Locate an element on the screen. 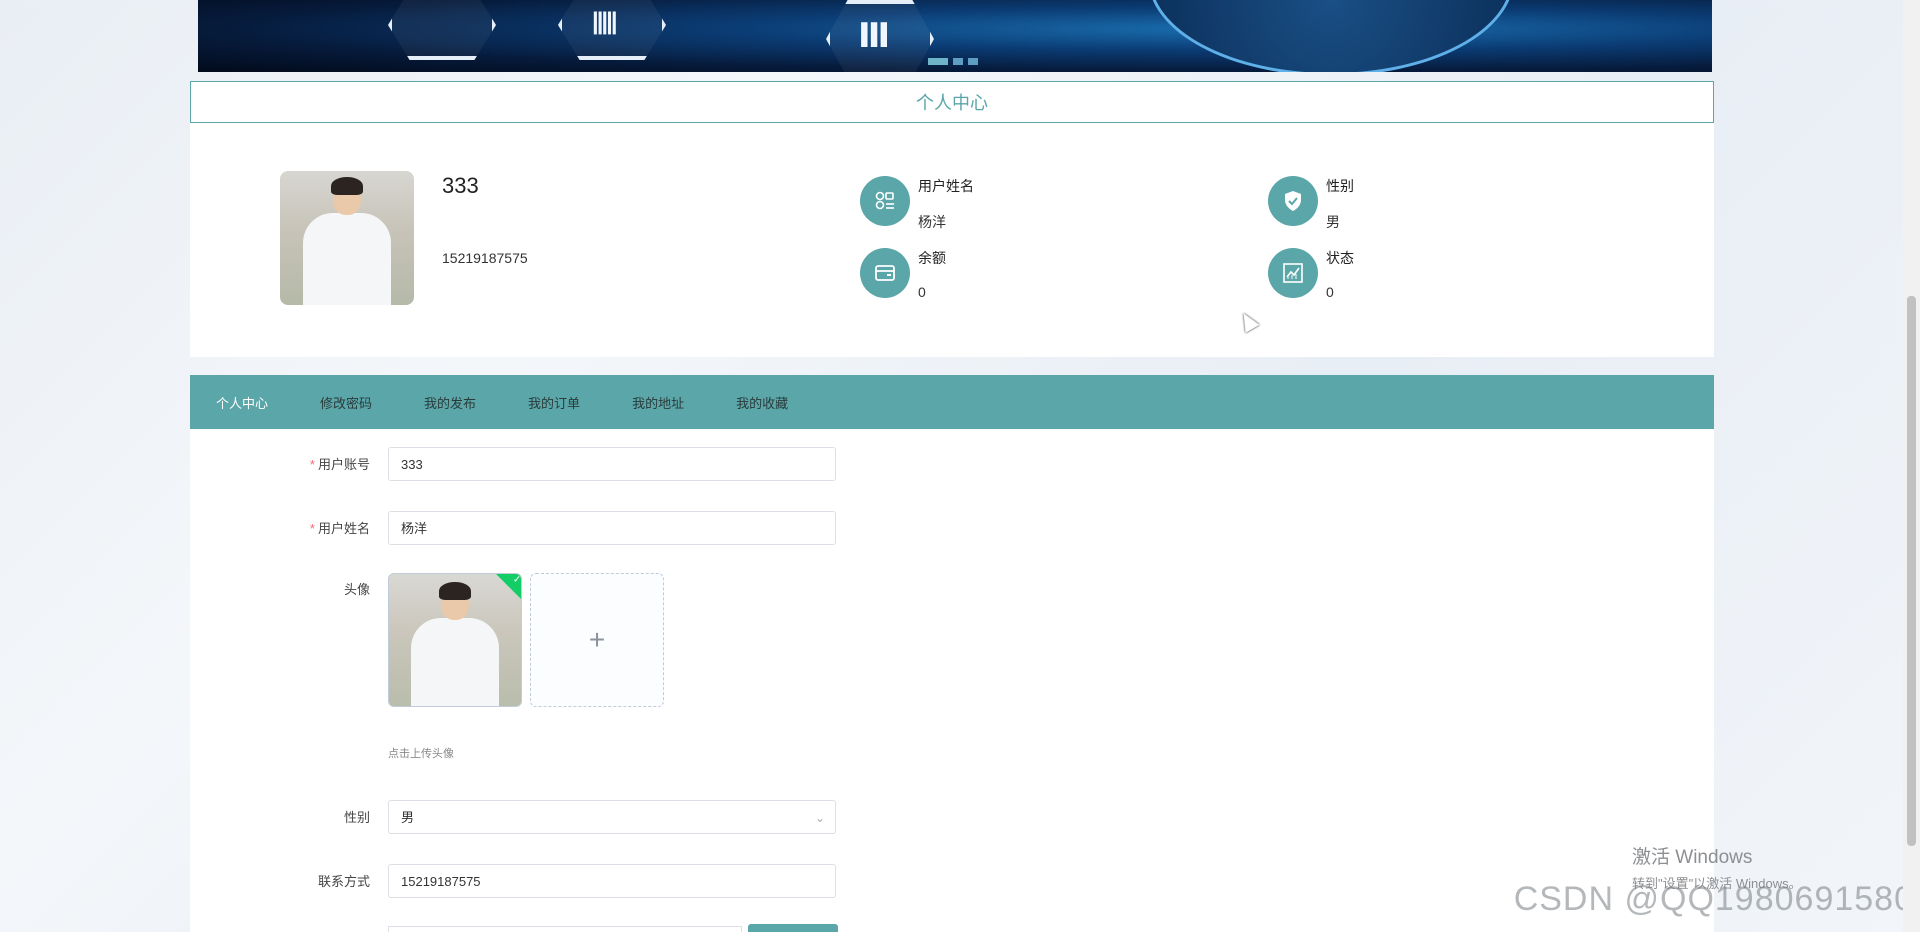 The height and width of the screenshot is (932, 1920). shield-check-icon is located at coordinates (1293, 201).